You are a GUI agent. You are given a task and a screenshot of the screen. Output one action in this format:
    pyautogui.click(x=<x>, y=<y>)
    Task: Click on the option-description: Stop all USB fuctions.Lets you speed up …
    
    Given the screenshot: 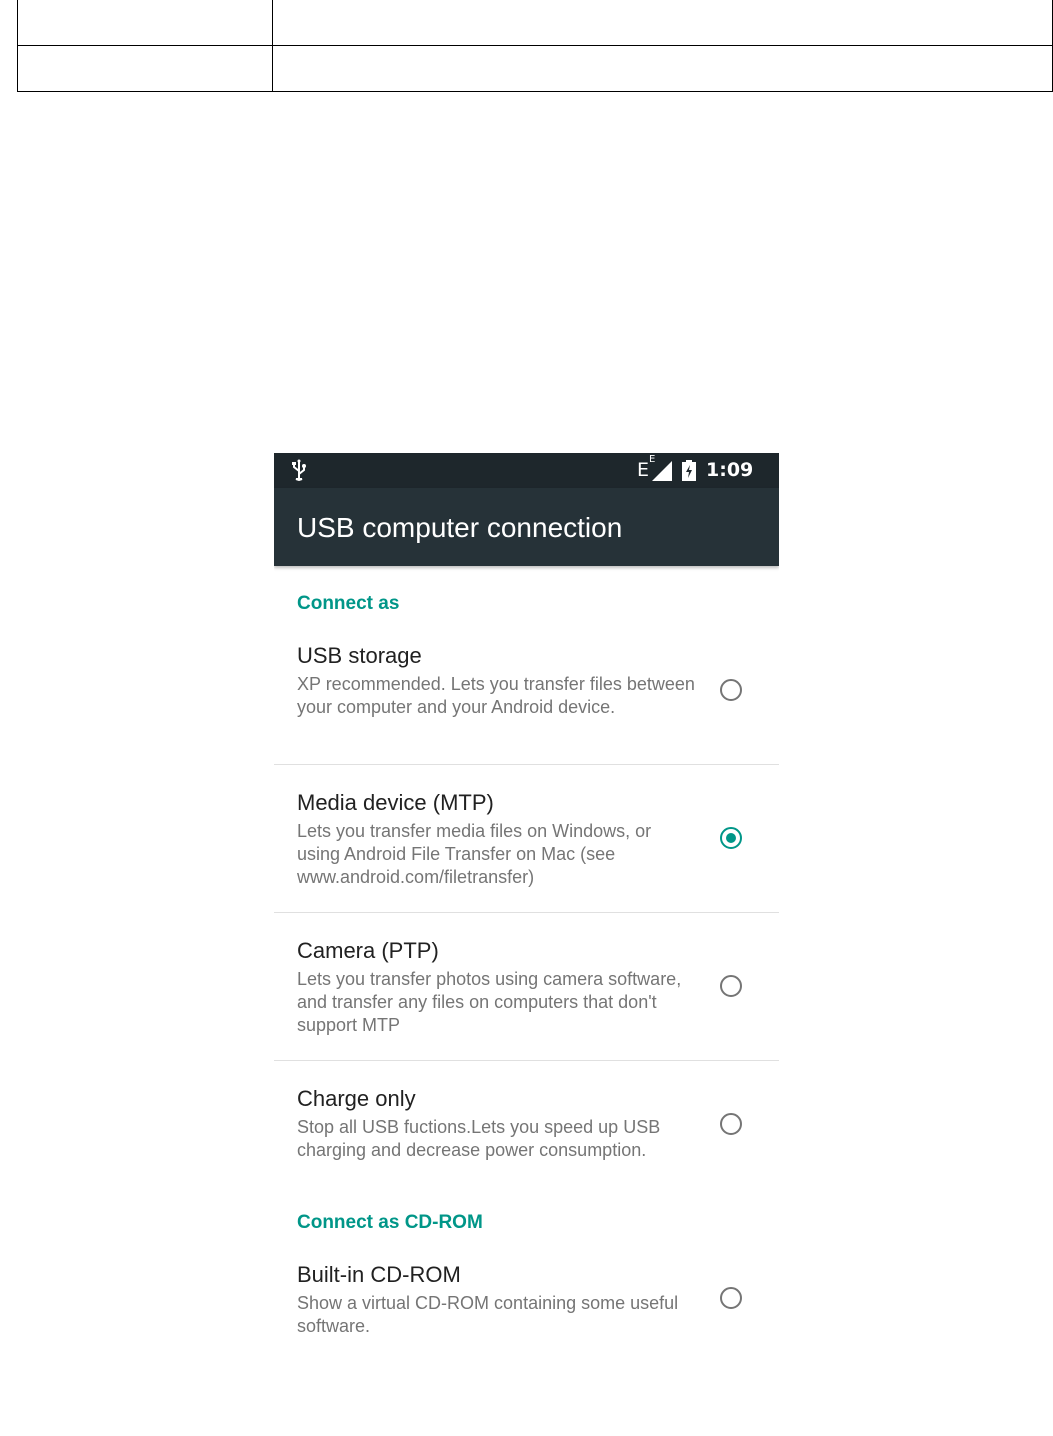 What is the action you would take?
    pyautogui.click(x=479, y=1138)
    